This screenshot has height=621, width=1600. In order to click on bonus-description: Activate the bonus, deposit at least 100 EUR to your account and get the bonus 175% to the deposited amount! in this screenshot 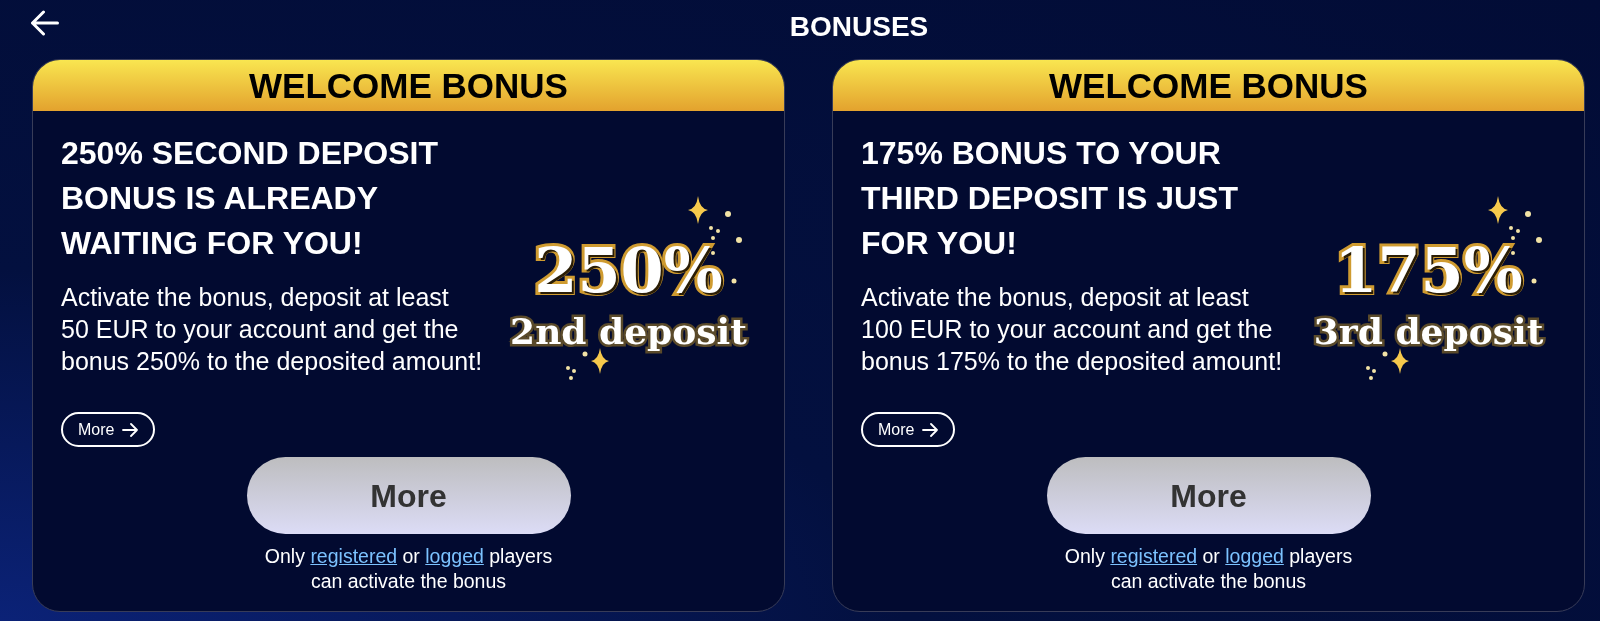, I will do `click(1072, 329)`.